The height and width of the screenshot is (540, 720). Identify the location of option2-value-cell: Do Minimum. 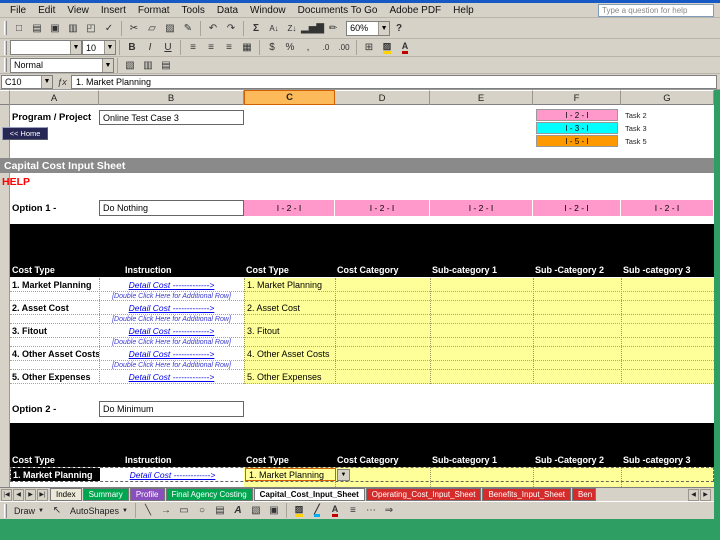
(171, 409).